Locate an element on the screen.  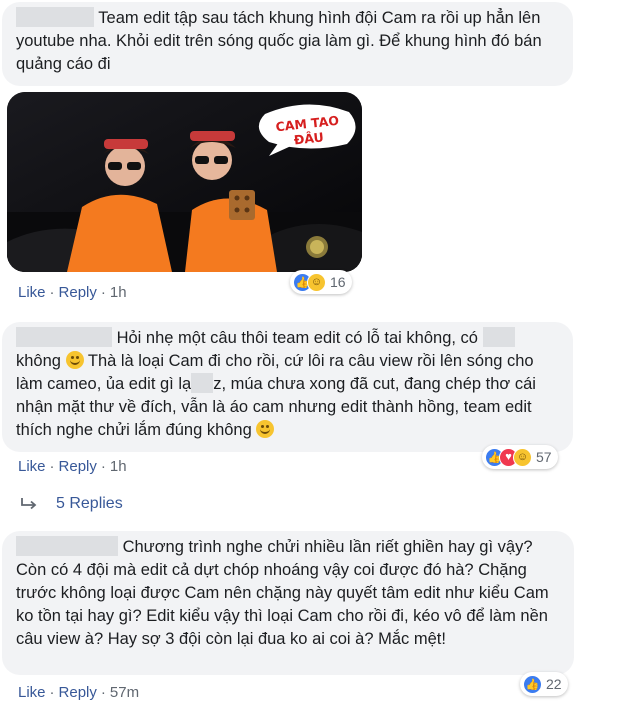
comment-text-part-2: không is located at coordinates (38, 361).